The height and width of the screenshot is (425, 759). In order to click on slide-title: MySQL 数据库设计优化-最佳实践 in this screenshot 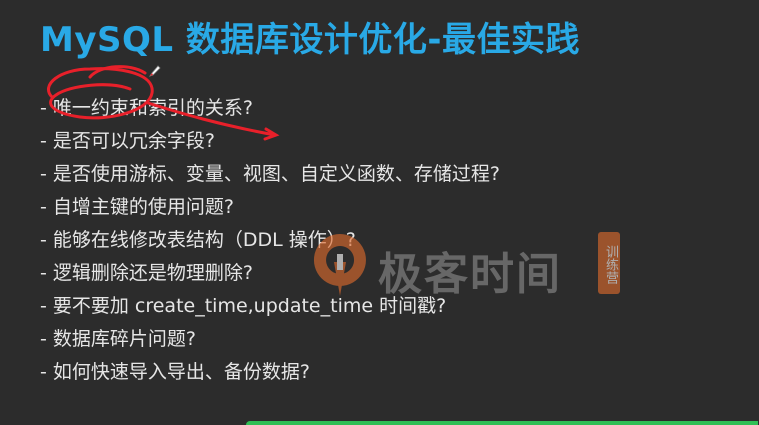, I will do `click(310, 40)`.